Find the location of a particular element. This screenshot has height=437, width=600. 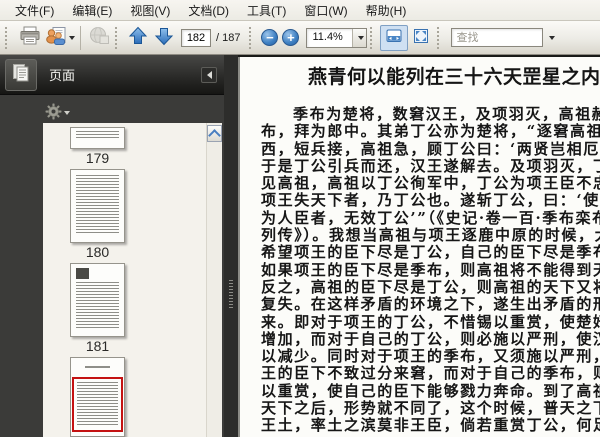

thumbnails-scrollbar is located at coordinates (214, 280).